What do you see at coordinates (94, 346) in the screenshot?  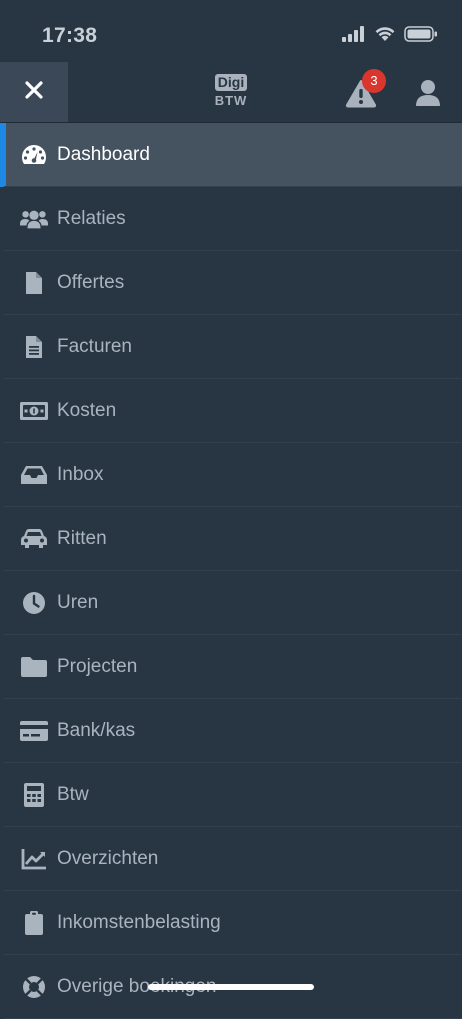 I see `menu-item-label: Facturen` at bounding box center [94, 346].